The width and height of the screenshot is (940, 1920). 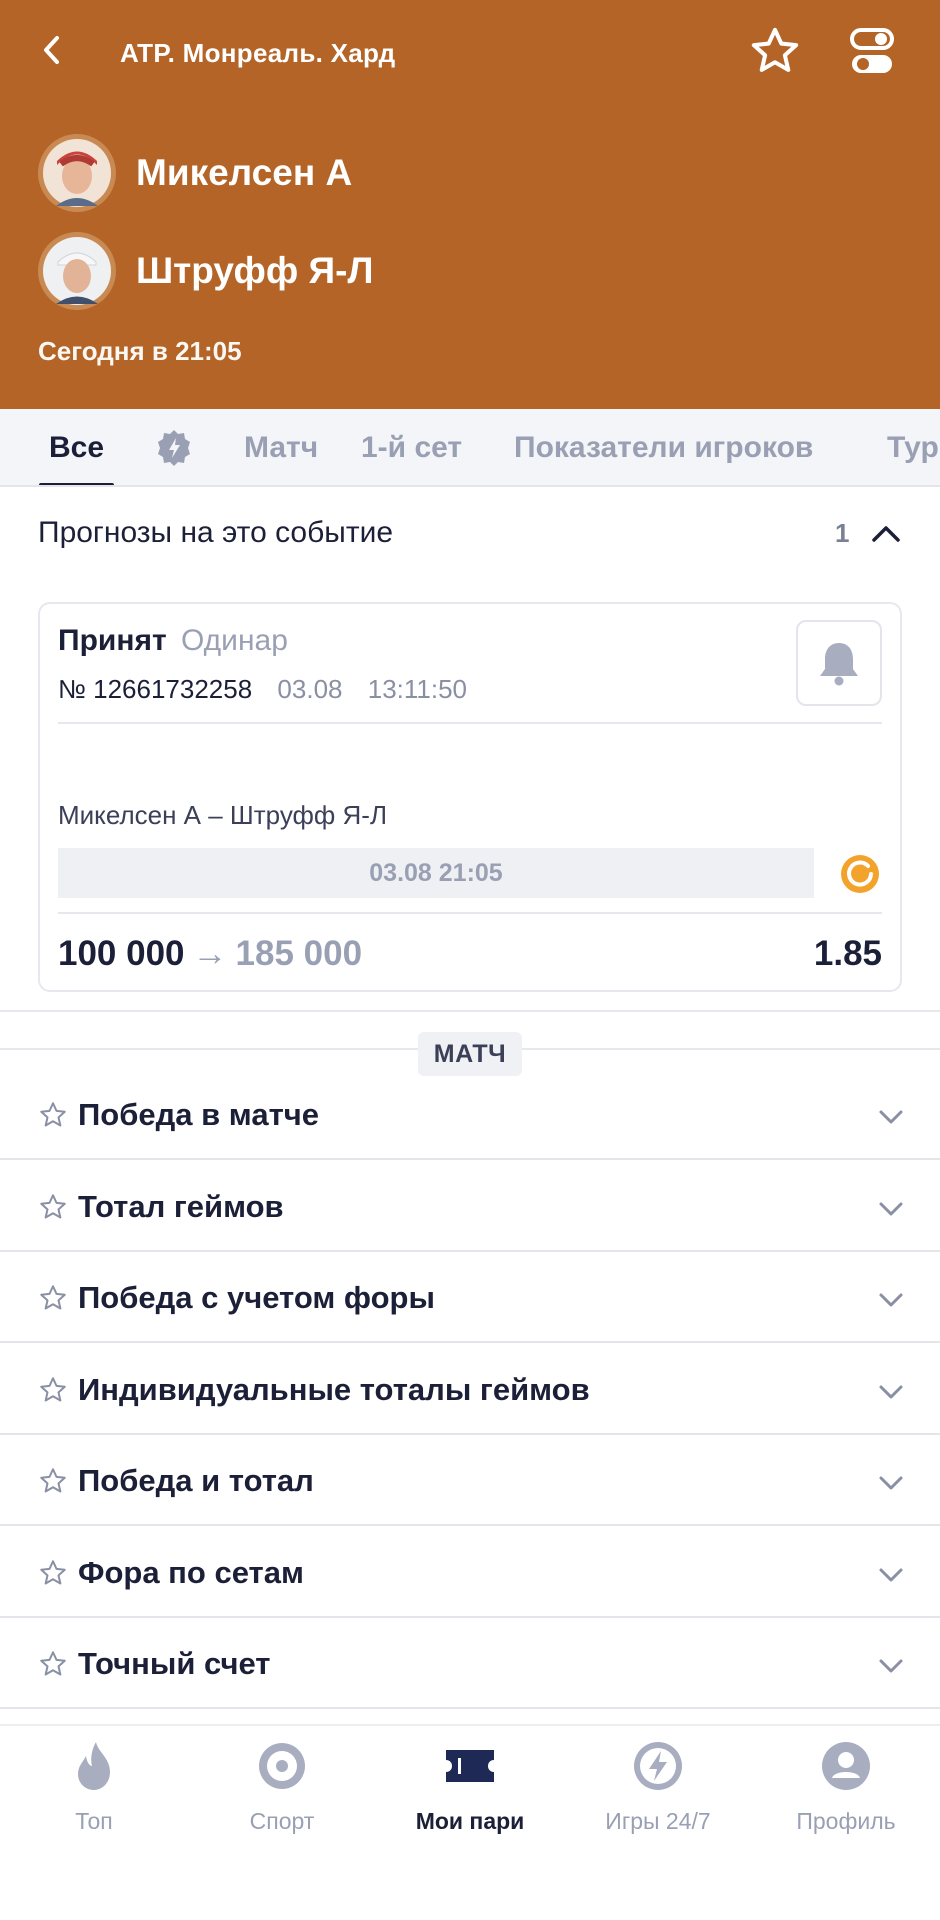 I want to click on market-row: Победа в матче, so click(x=470, y=1114).